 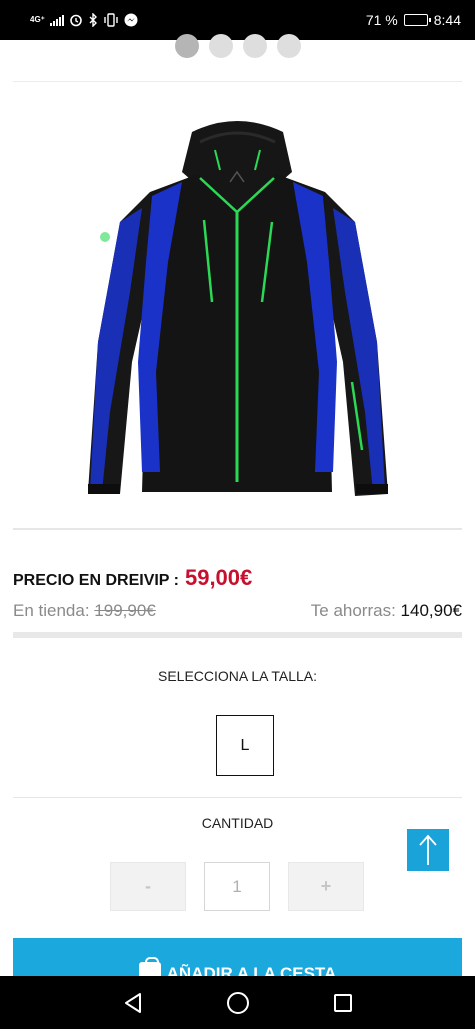 I want to click on quantity-input: 1, so click(x=237, y=886).